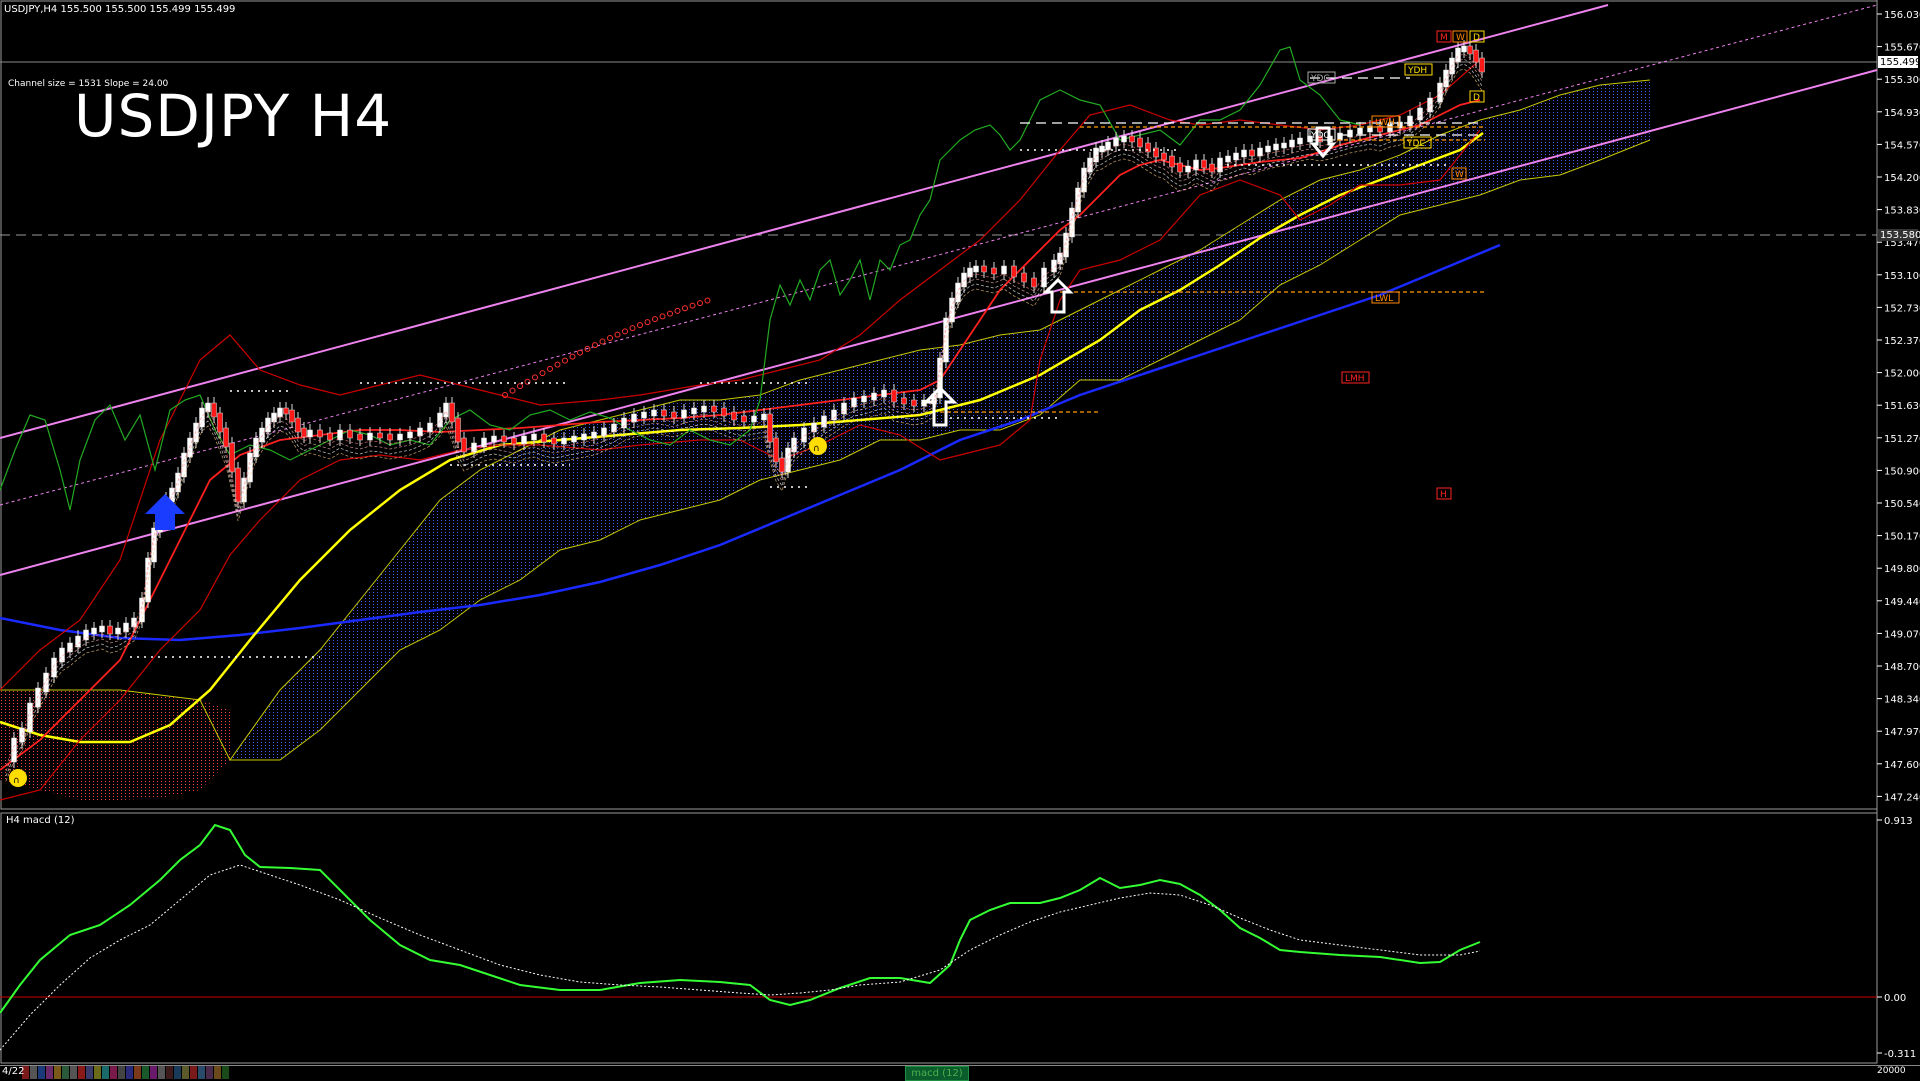 The height and width of the screenshot is (1081, 1920). Describe the element at coordinates (1355, 379) in the screenshot. I see `level-tag-label: LMH` at that location.